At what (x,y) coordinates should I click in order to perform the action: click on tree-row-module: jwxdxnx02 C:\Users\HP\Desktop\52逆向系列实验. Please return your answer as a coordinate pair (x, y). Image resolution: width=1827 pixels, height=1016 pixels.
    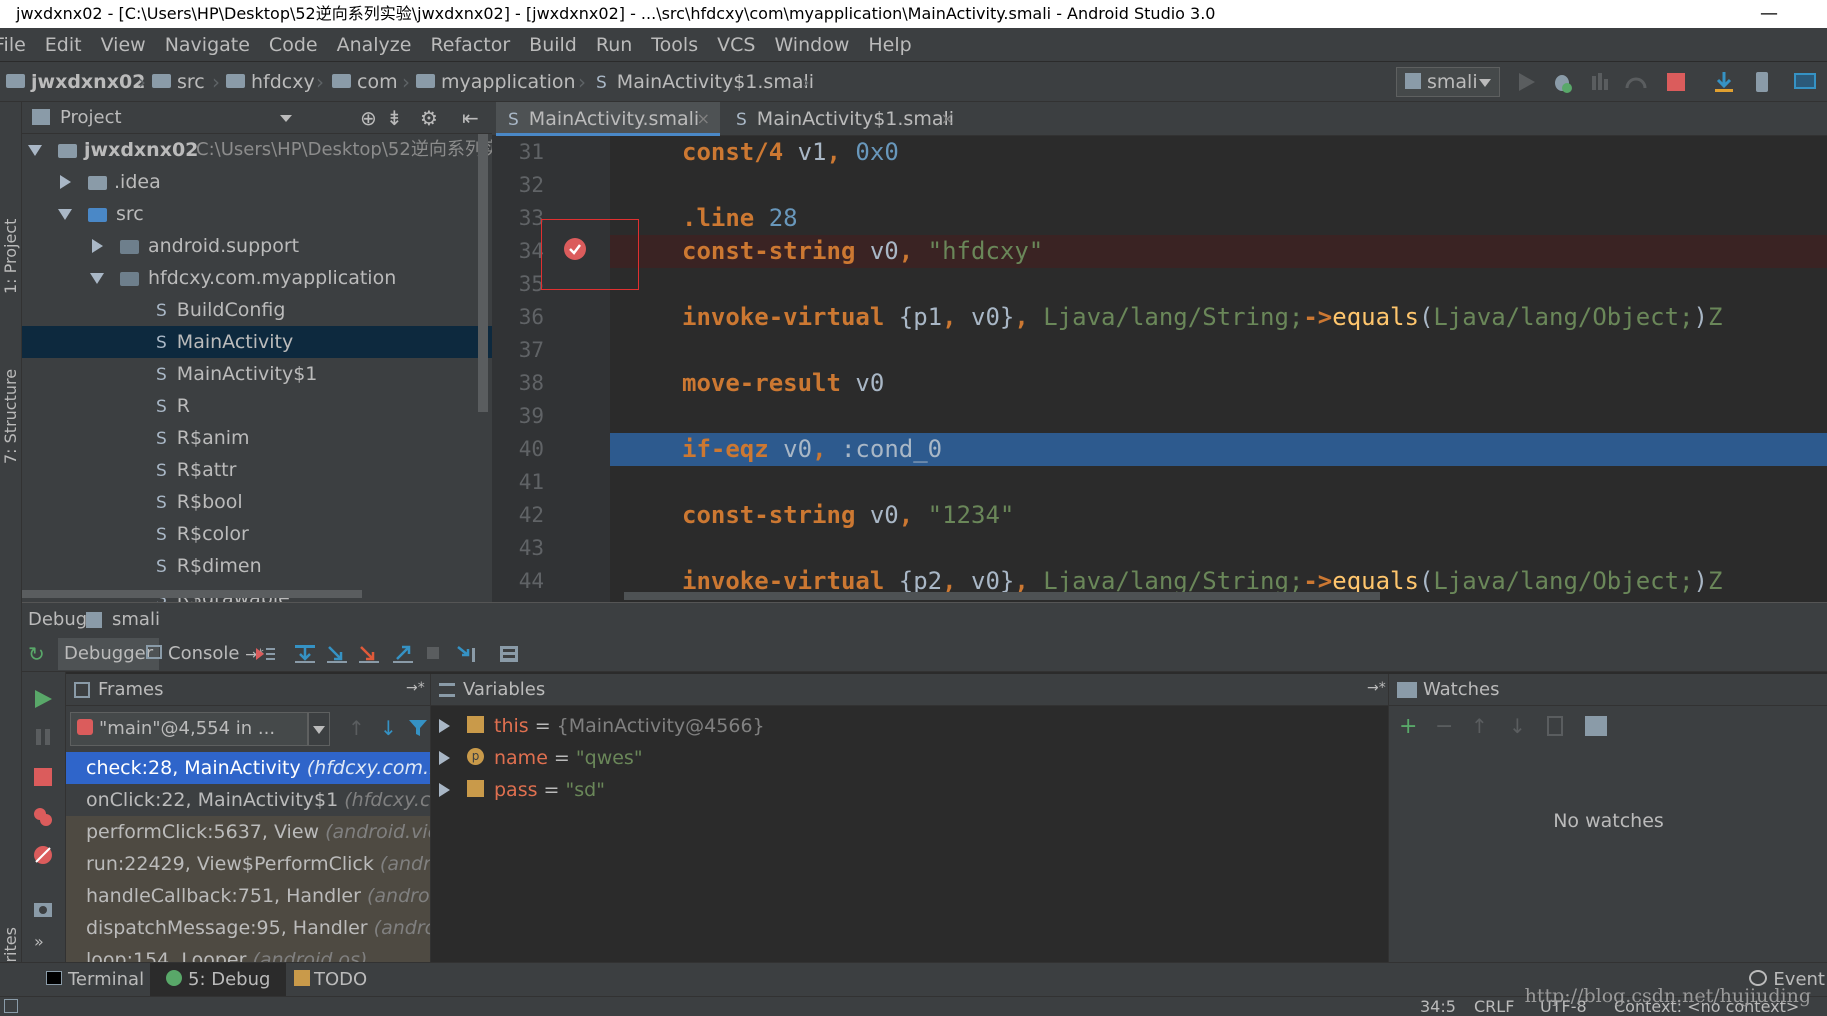
    Looking at the image, I should click on (257, 150).